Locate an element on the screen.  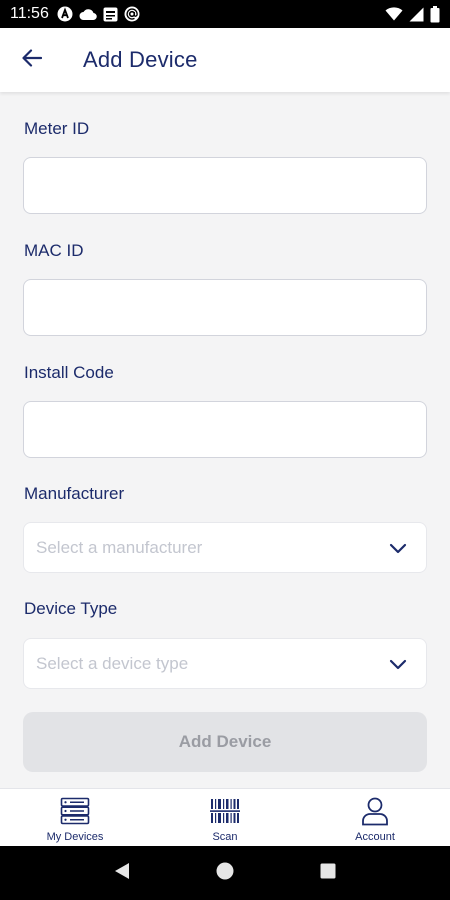
app-bar: Add Device is located at coordinates (225, 60).